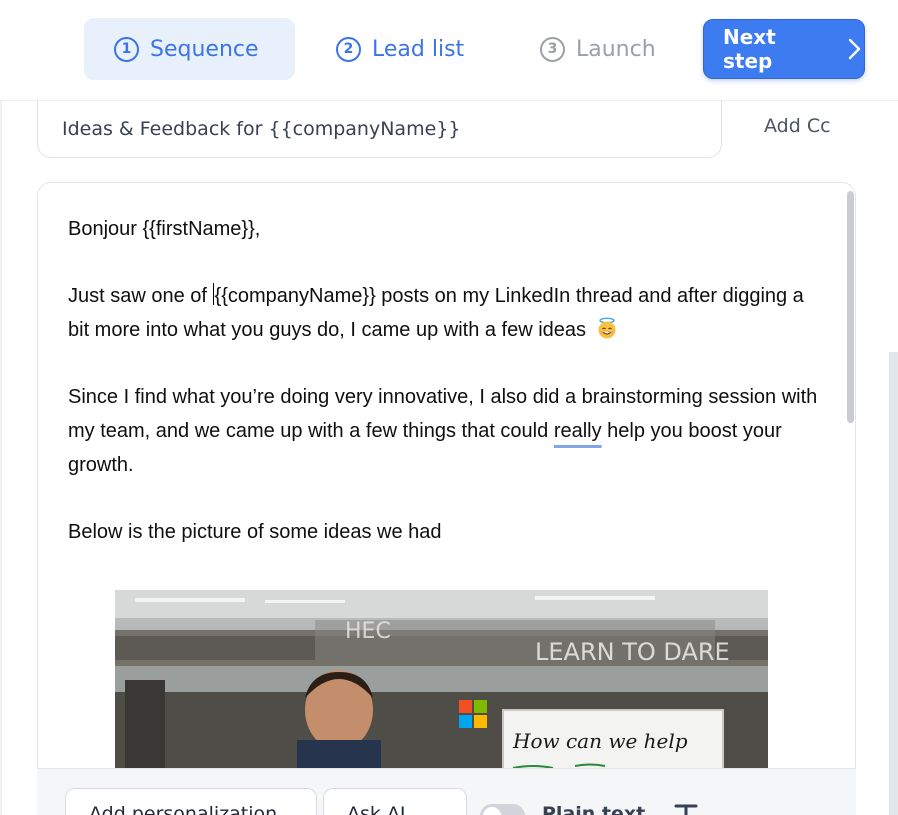  I want to click on step-number-3: 3, so click(552, 49).